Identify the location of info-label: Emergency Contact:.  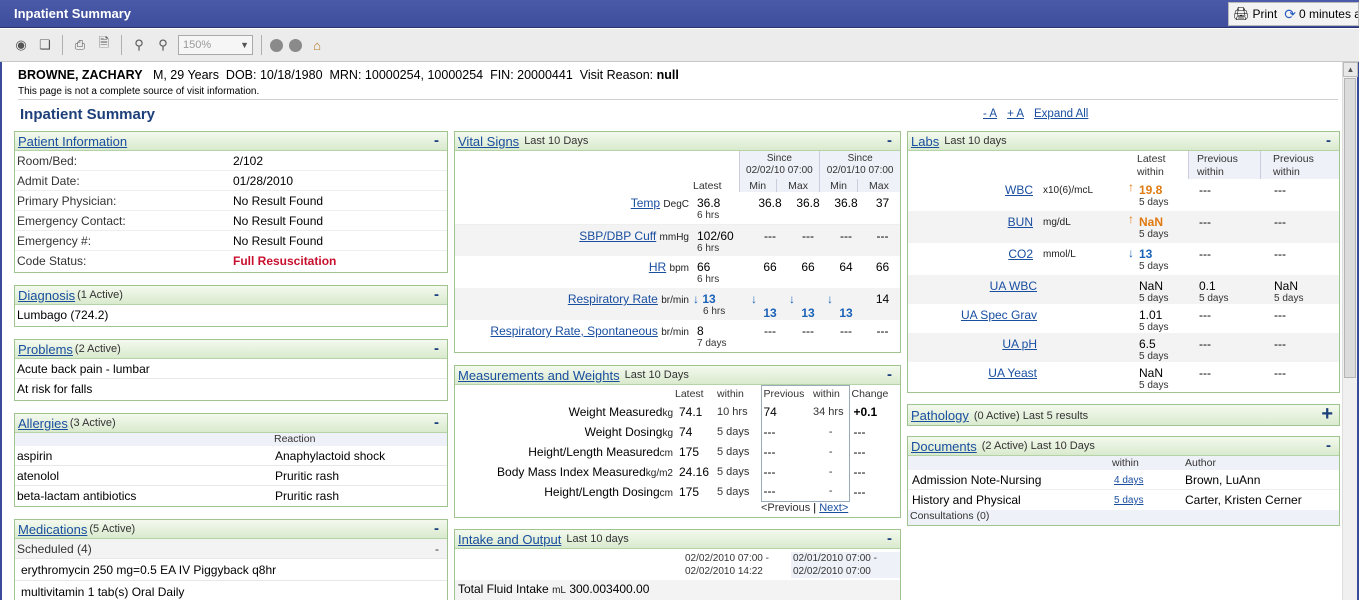
(71, 220).